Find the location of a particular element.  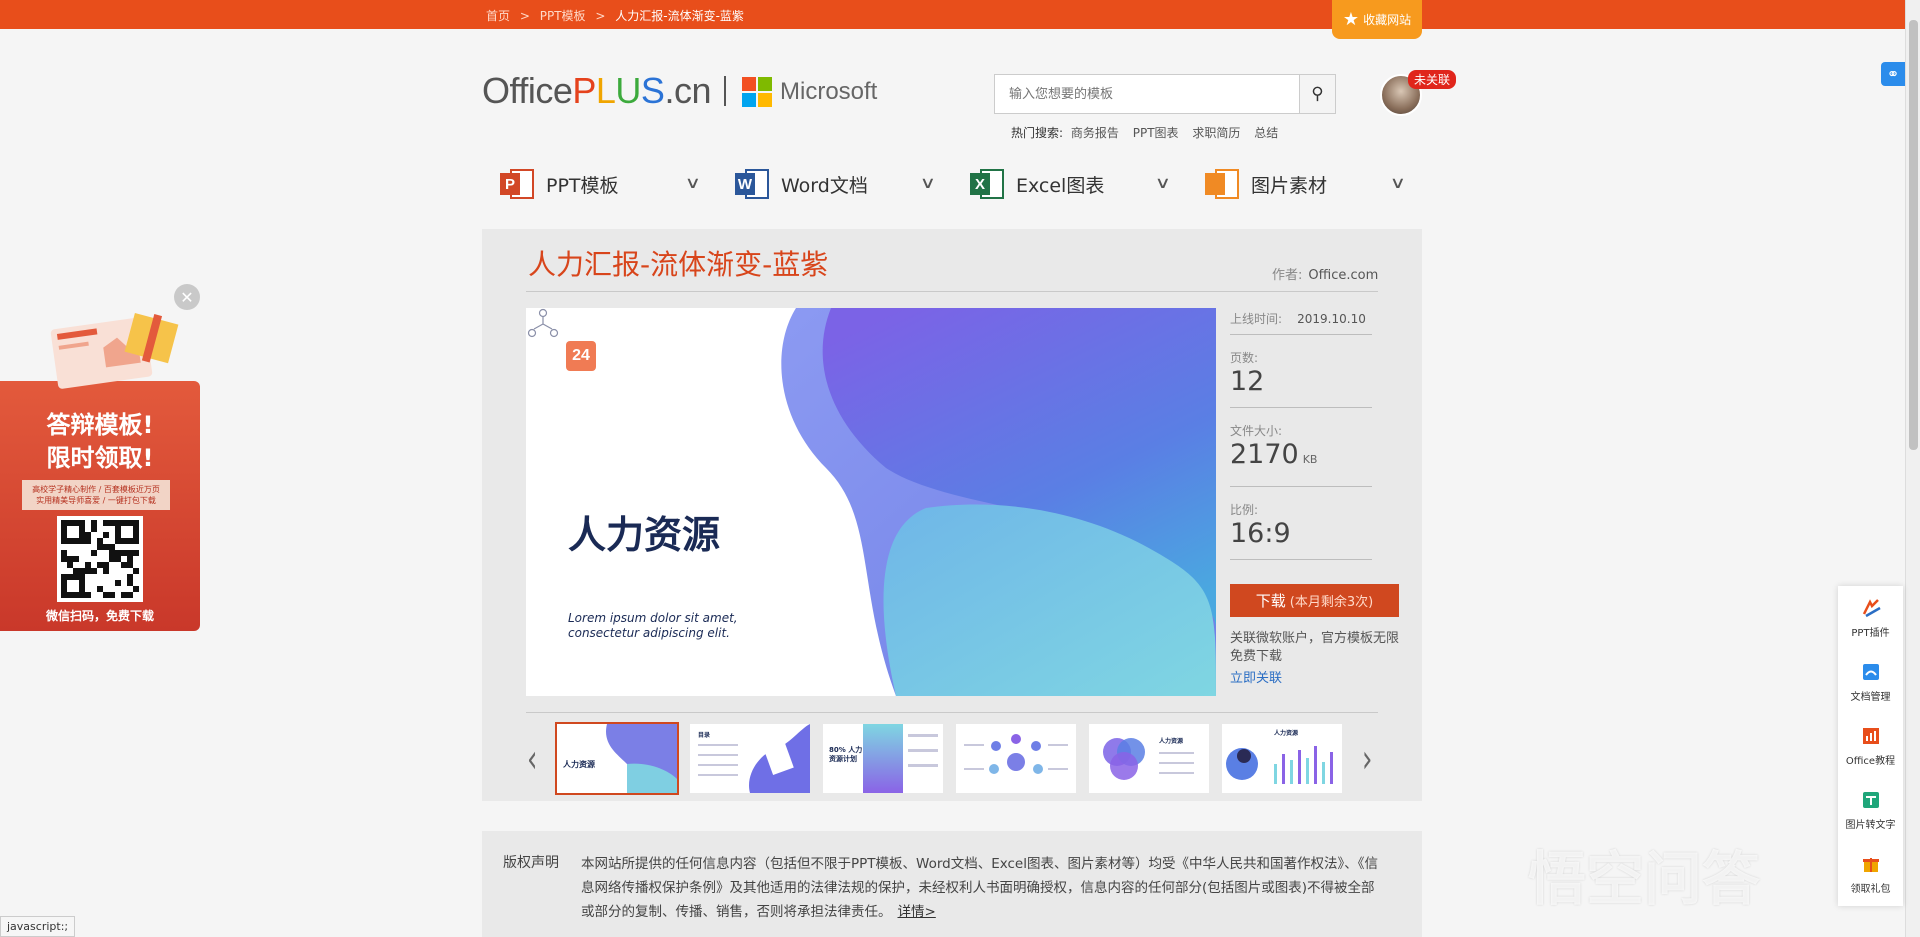

office-tutorial-icon is located at coordinates (1870, 736).